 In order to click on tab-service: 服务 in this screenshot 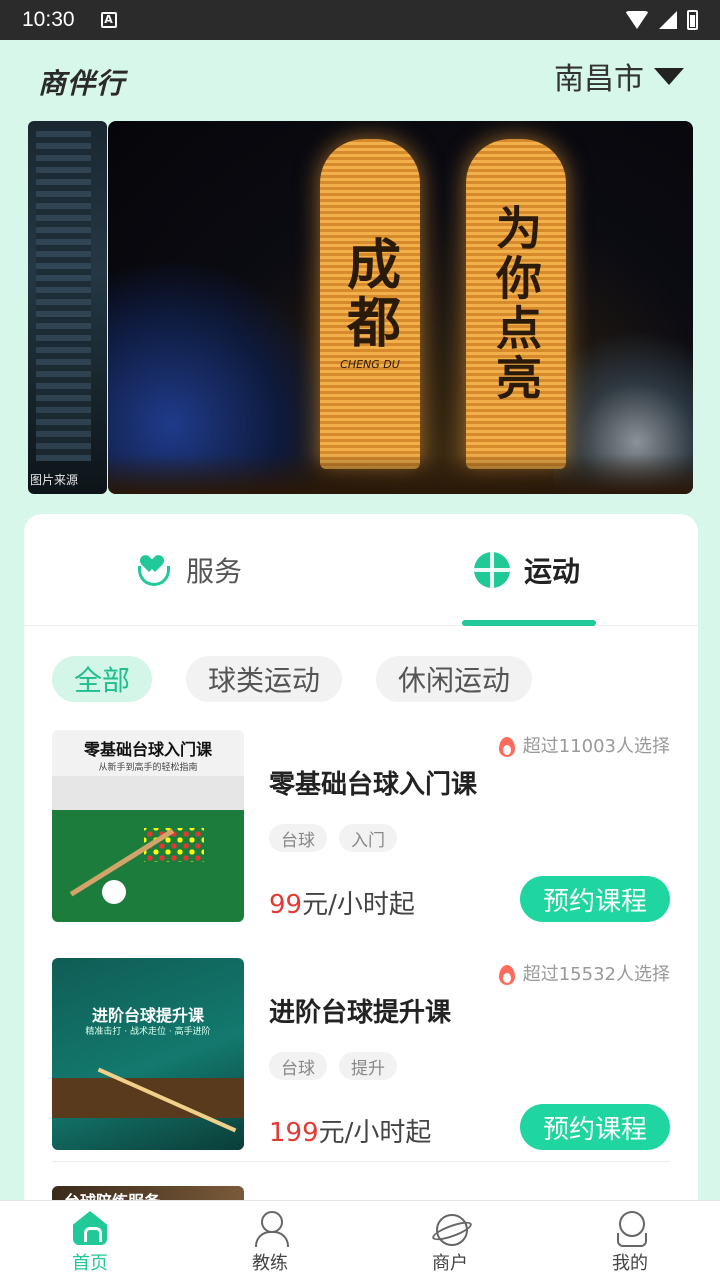, I will do `click(189, 570)`.